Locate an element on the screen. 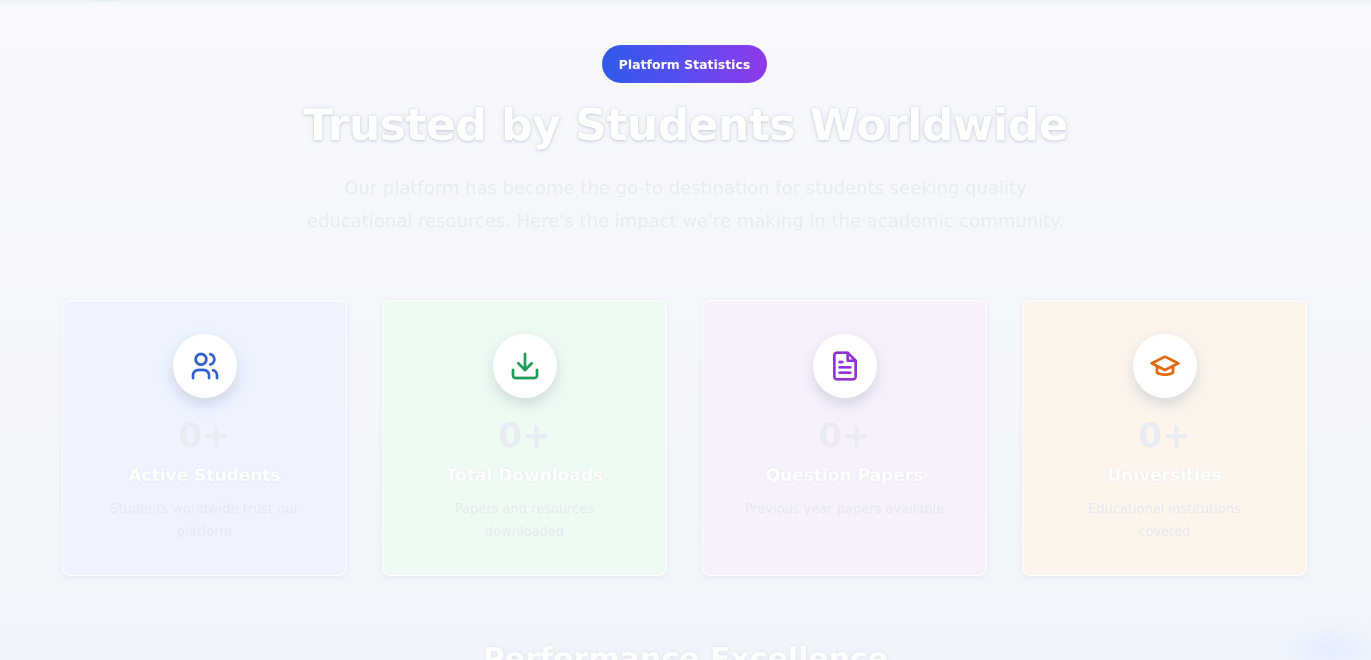  top-nav-shadow is located at coordinates (685, 3).